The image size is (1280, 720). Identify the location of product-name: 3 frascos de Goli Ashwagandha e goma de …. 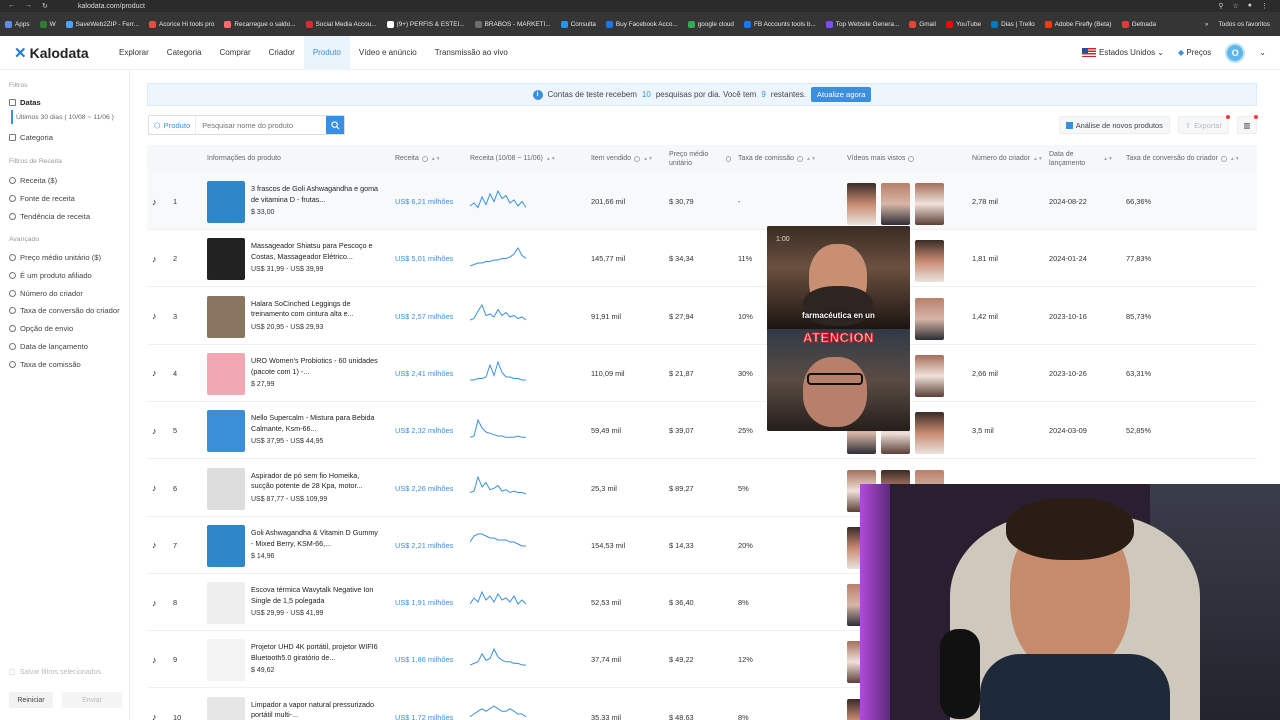
(315, 195).